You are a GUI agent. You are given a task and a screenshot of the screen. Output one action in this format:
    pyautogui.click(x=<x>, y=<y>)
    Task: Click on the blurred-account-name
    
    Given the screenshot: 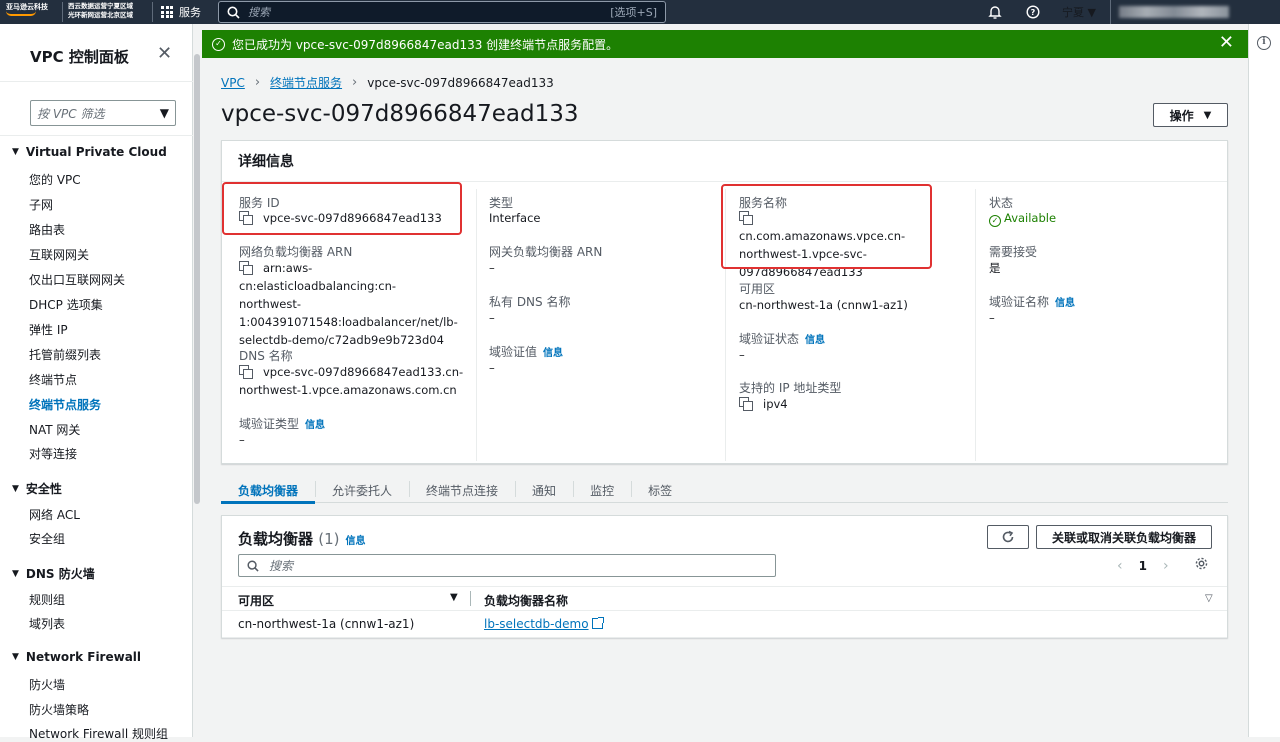 What is the action you would take?
    pyautogui.click(x=1174, y=12)
    